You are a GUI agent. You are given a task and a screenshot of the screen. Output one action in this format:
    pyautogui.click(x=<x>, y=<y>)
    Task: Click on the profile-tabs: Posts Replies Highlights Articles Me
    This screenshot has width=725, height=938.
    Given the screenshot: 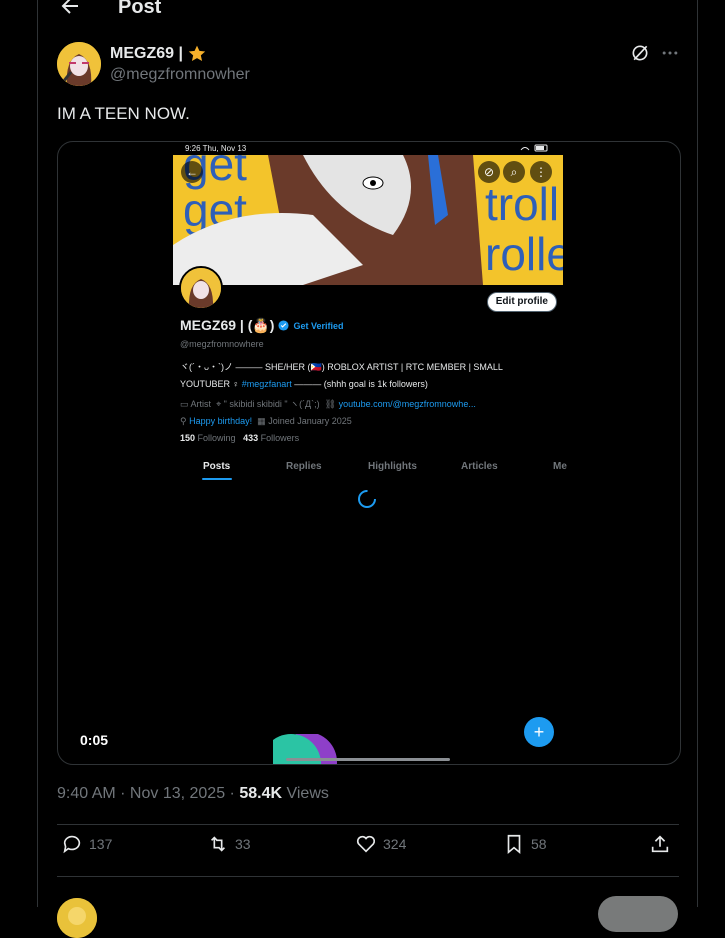 What is the action you would take?
    pyautogui.click(x=370, y=470)
    